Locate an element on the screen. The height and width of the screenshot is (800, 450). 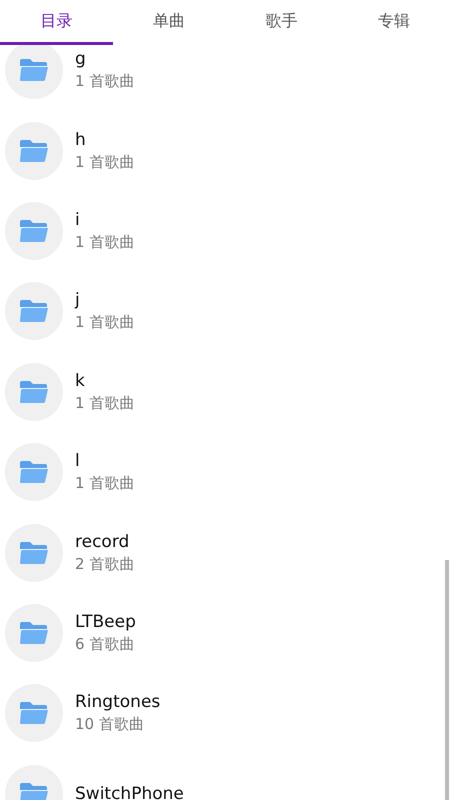
folder-name: Ringtones is located at coordinates (117, 702).